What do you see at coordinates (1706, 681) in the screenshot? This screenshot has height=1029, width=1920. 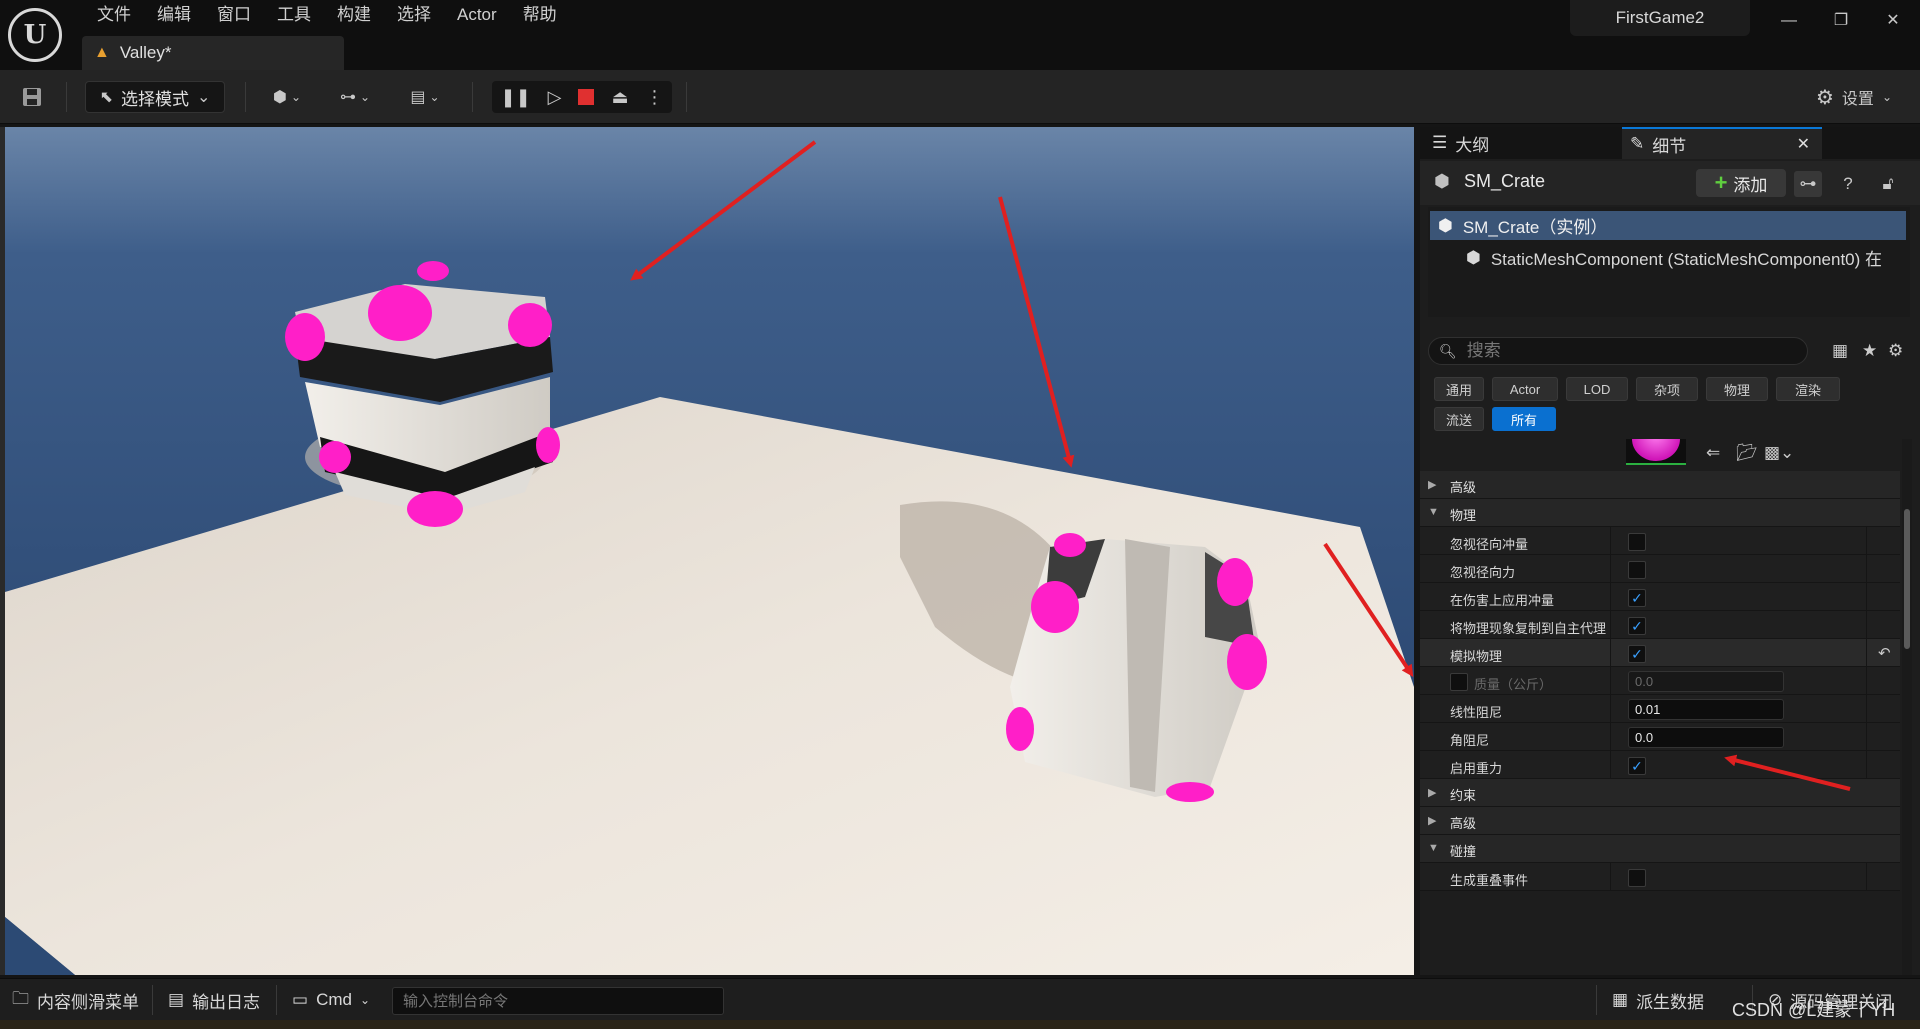 I see `mass-input: 0.0` at bounding box center [1706, 681].